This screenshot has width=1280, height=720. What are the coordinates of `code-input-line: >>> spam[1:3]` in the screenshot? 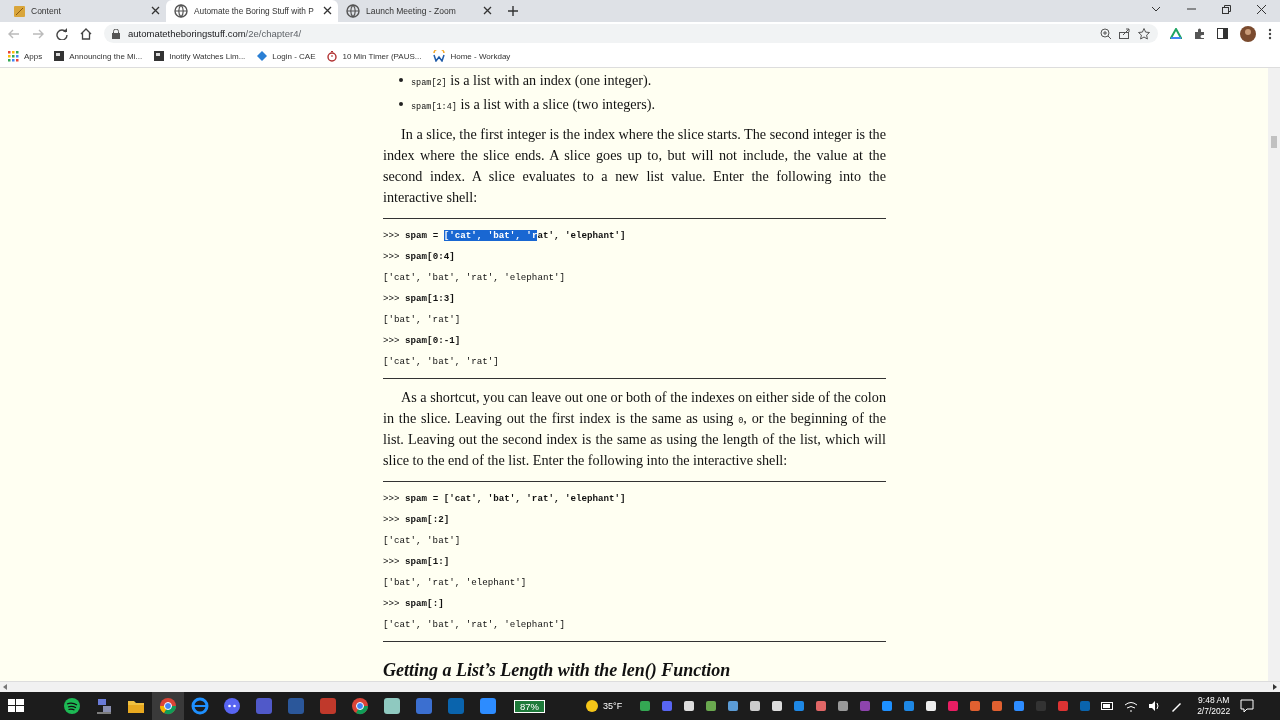 It's located at (419, 299).